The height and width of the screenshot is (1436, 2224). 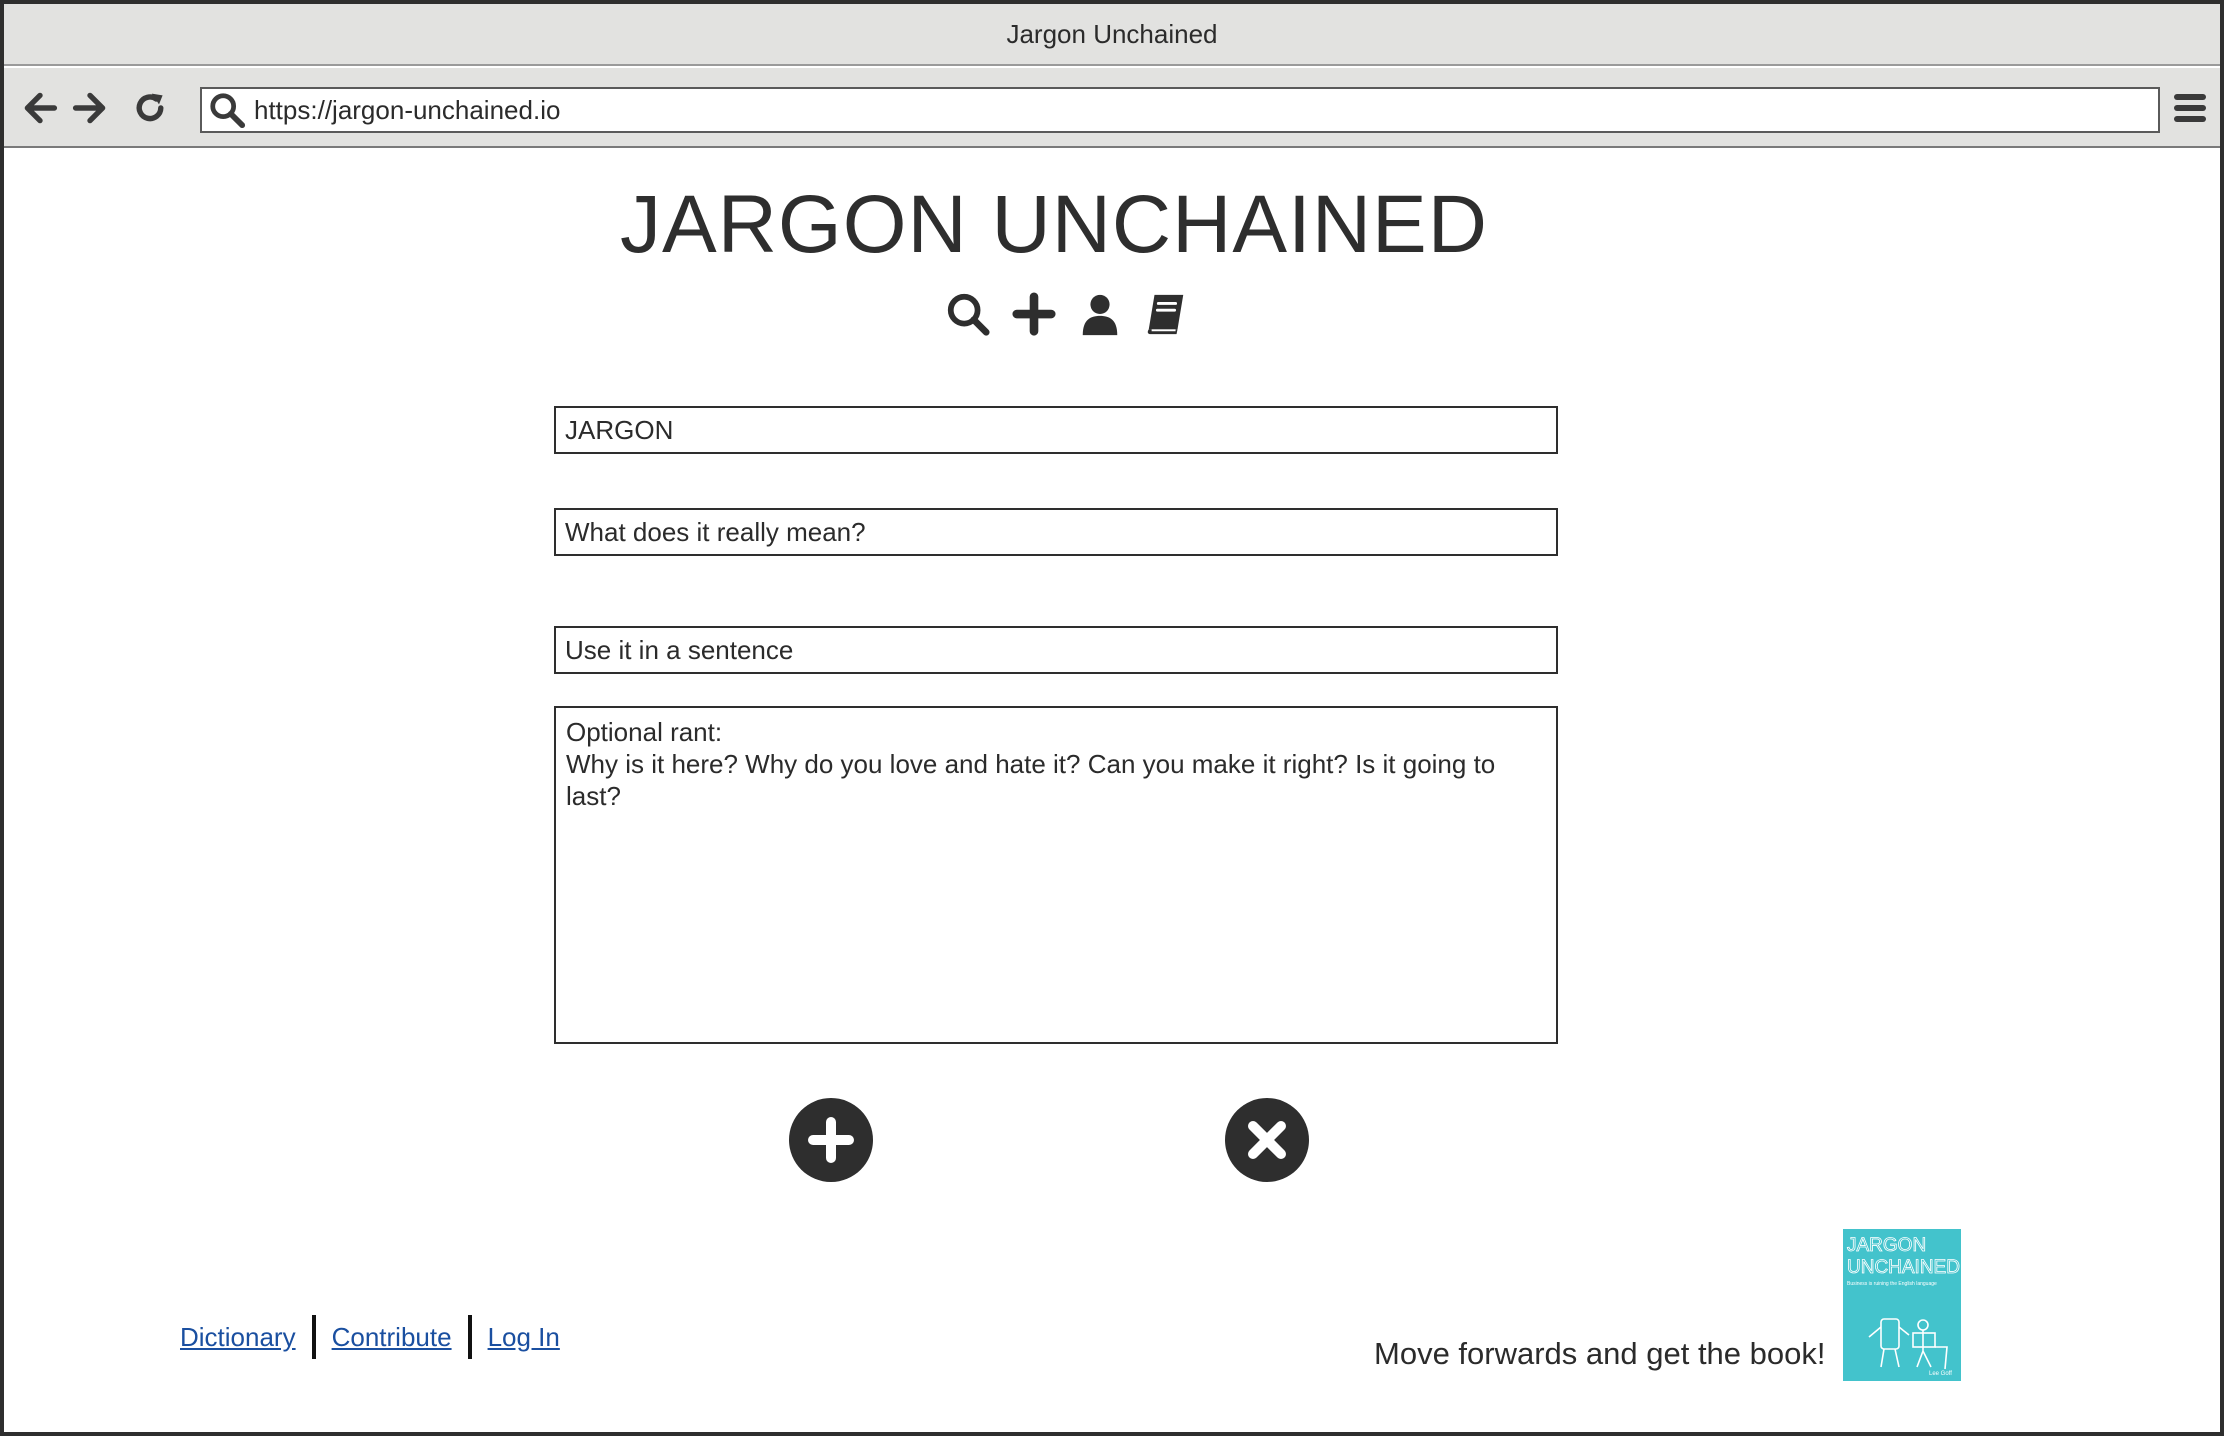 What do you see at coordinates (2190, 108) in the screenshot?
I see `hamburger-menu-icon` at bounding box center [2190, 108].